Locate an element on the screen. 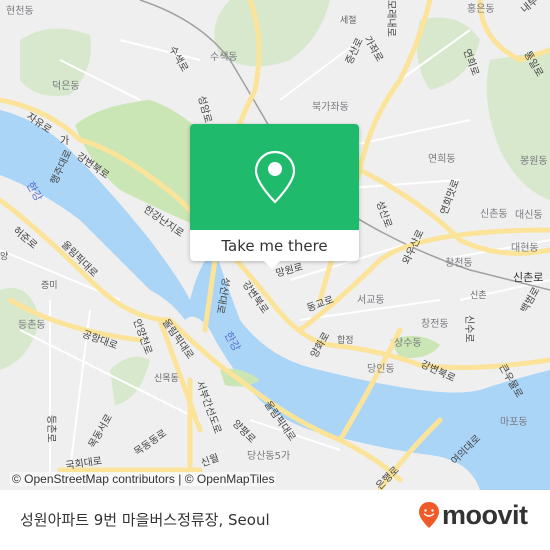 The image size is (550, 550). place-label: 마포동 is located at coordinates (514, 422).